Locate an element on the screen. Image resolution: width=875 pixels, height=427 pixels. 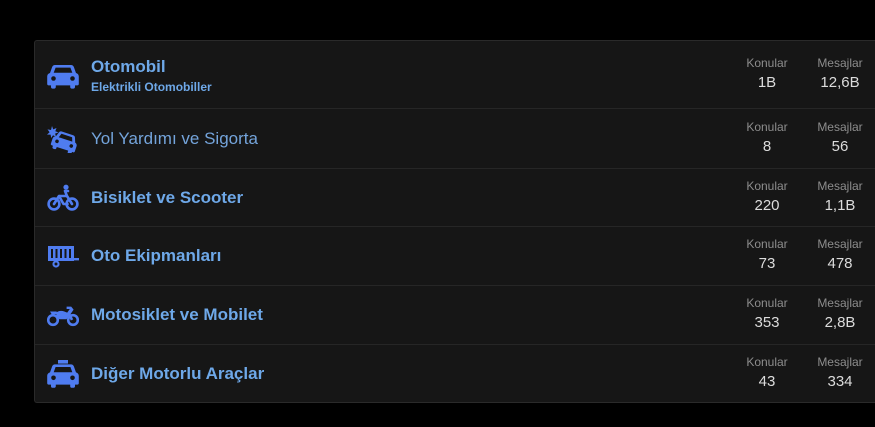
bicycle-icon is located at coordinates (63, 198).